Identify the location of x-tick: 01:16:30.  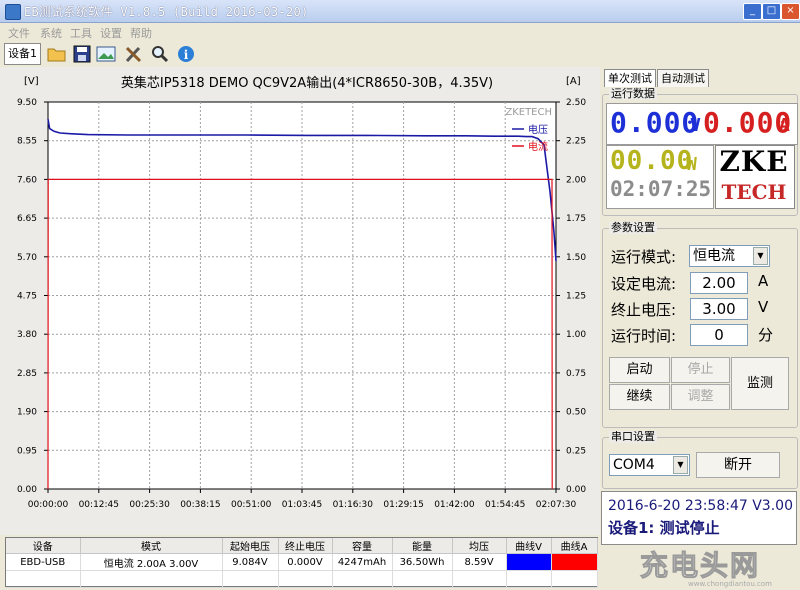
(353, 505).